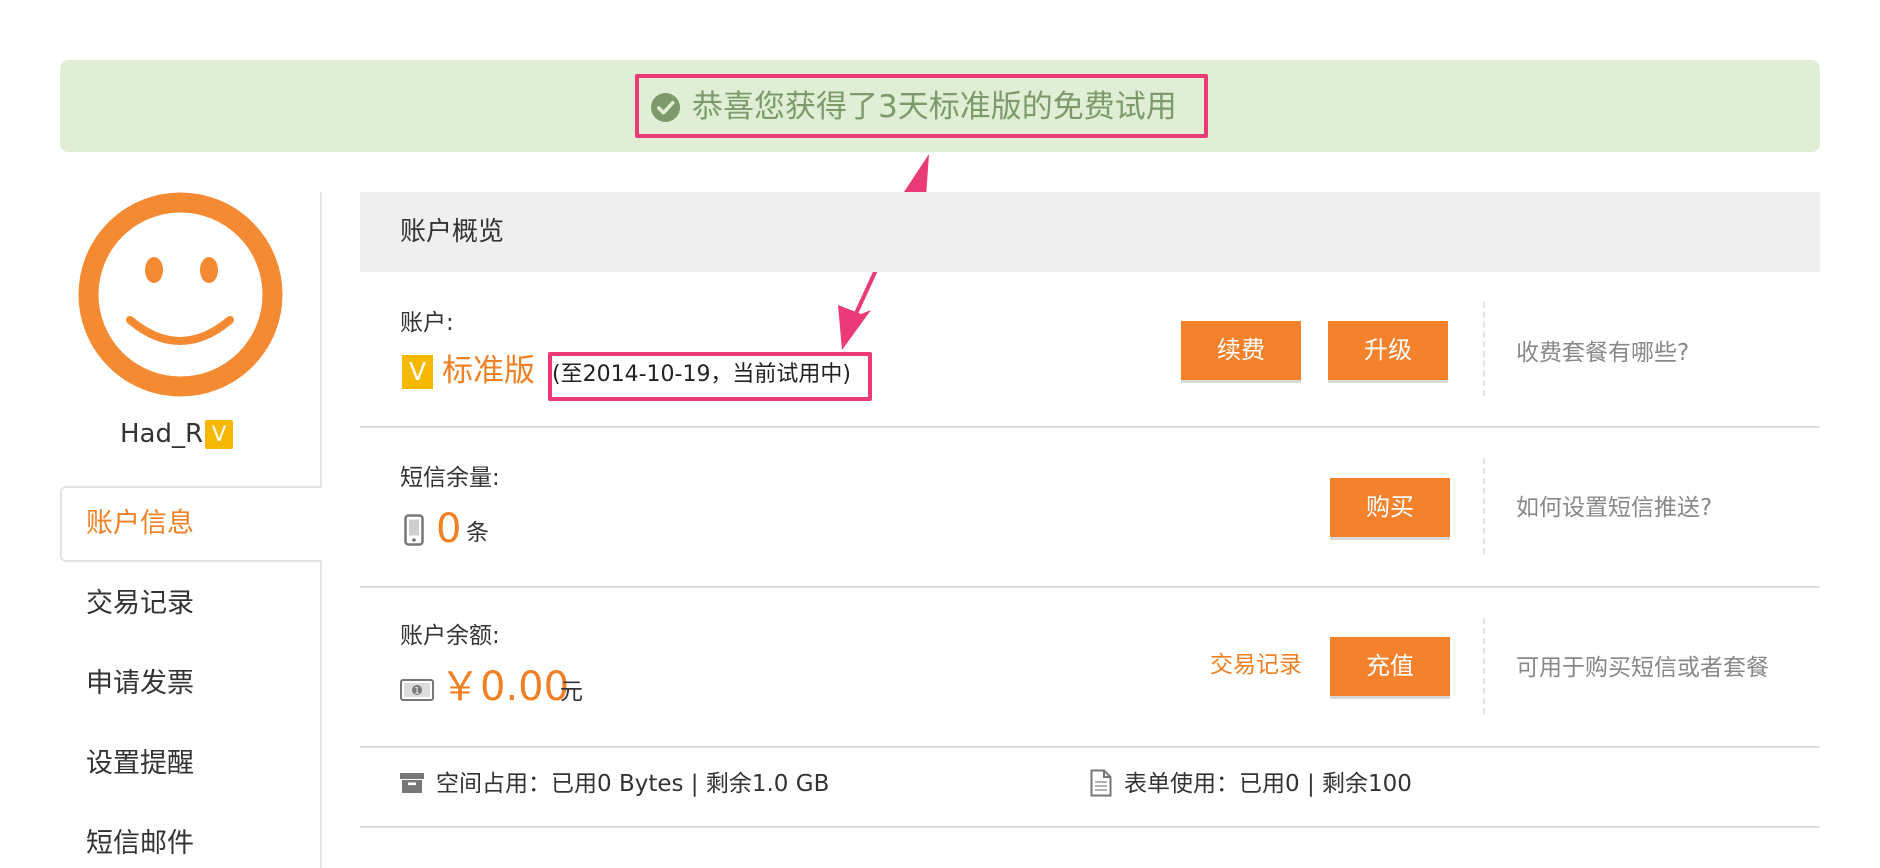 Image resolution: width=1880 pixels, height=868 pixels. I want to click on archive-icon, so click(412, 783).